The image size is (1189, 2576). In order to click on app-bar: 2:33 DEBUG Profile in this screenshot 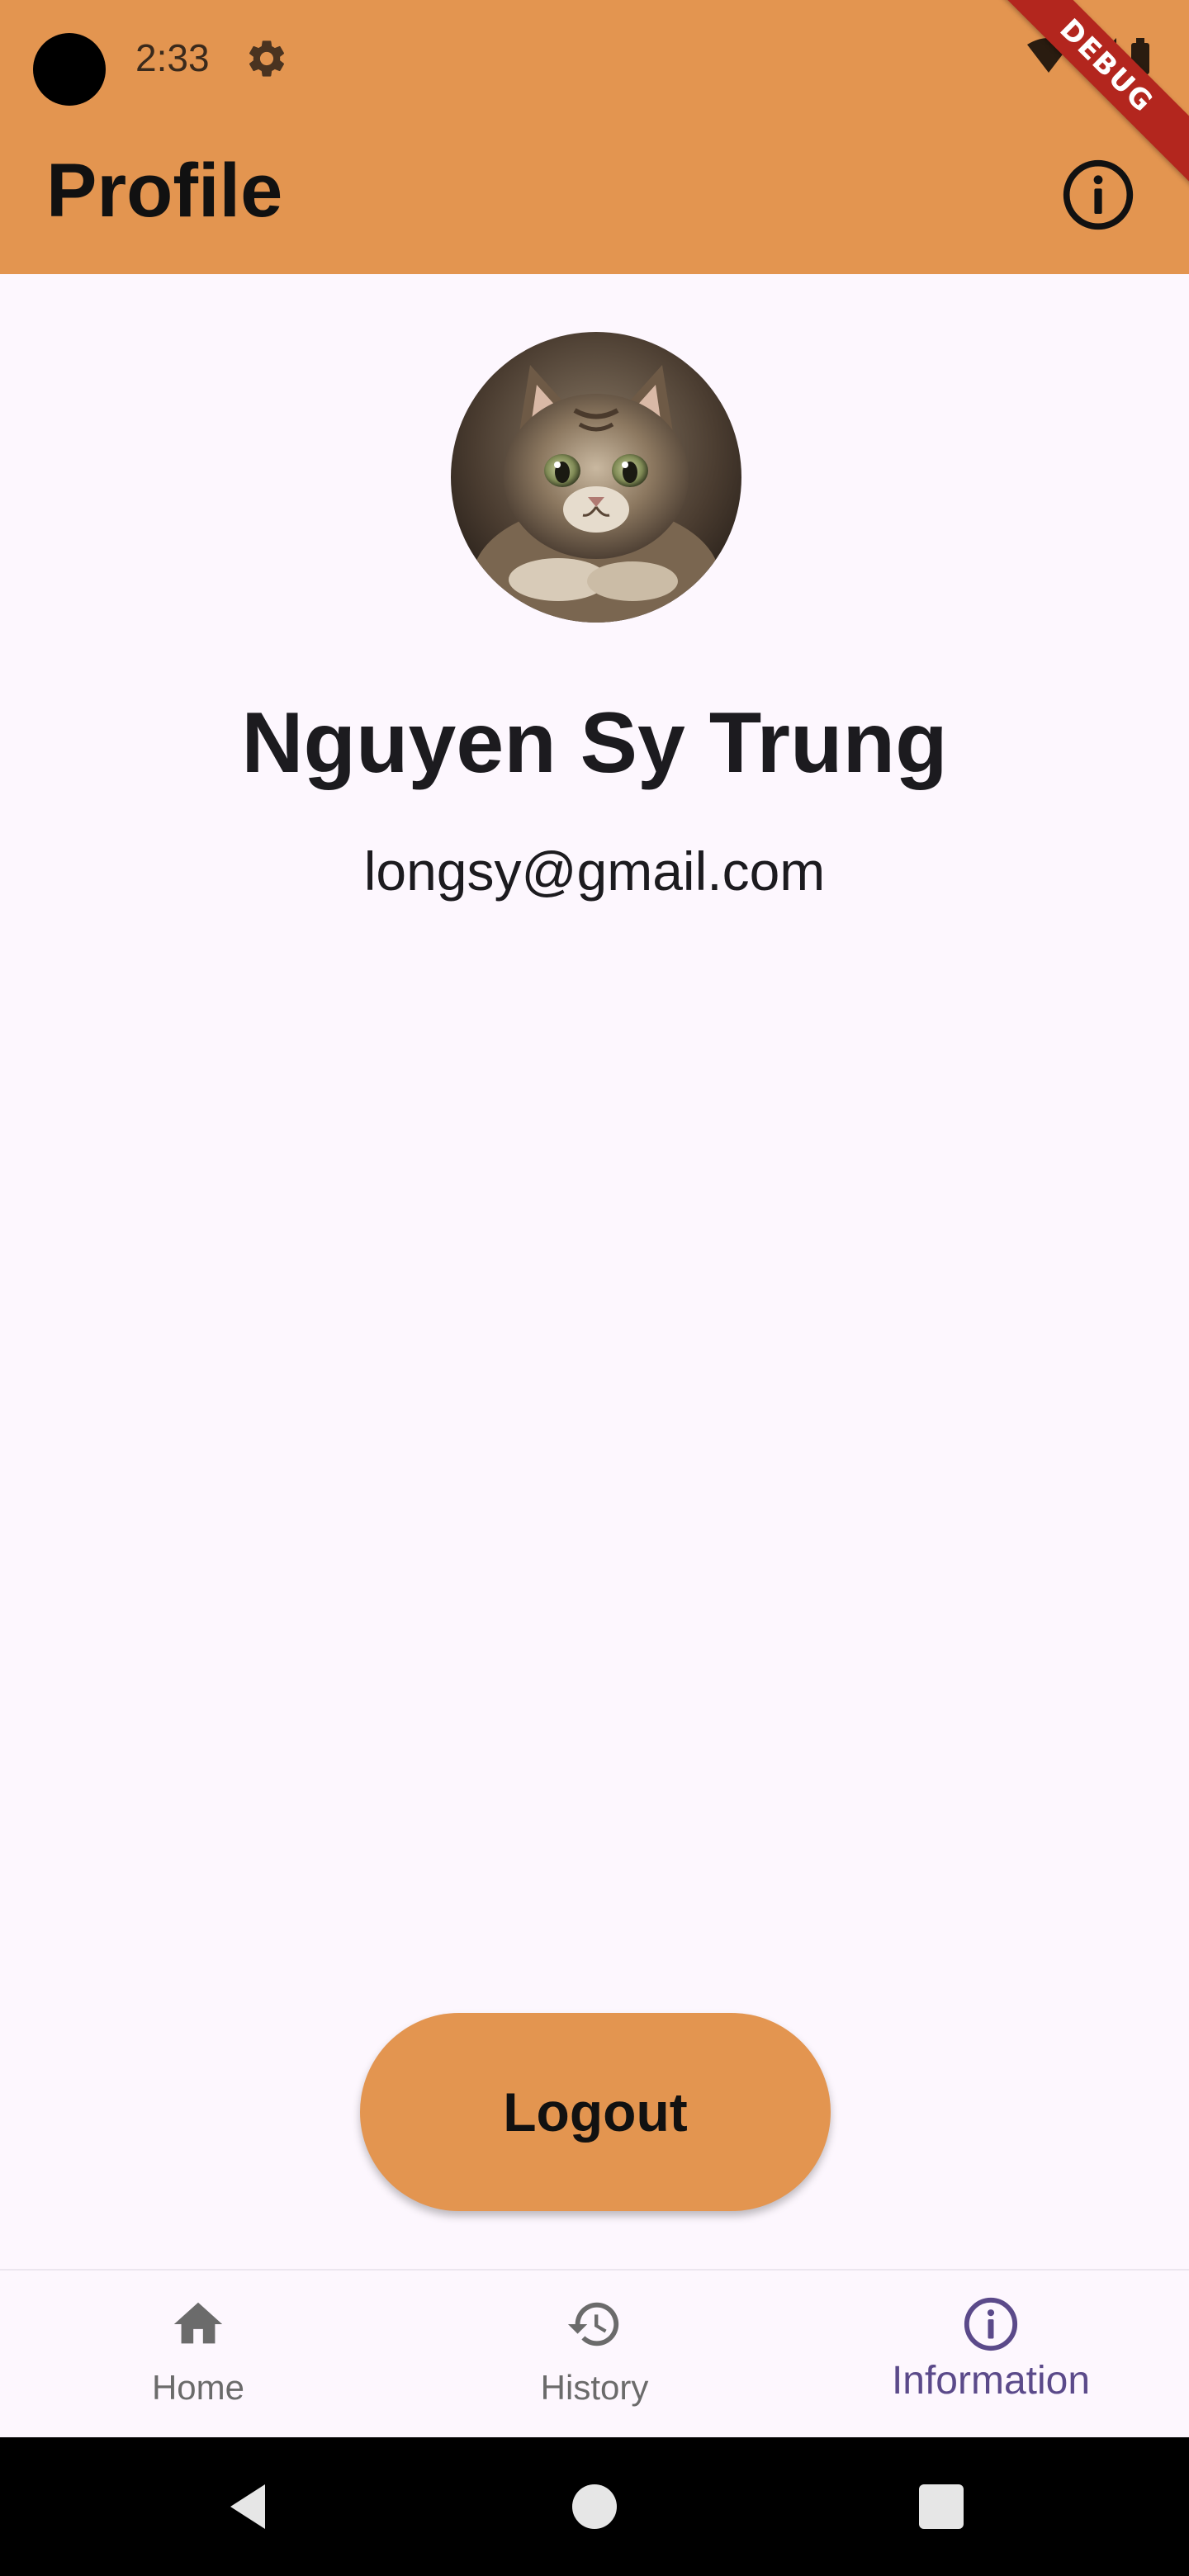, I will do `click(594, 137)`.